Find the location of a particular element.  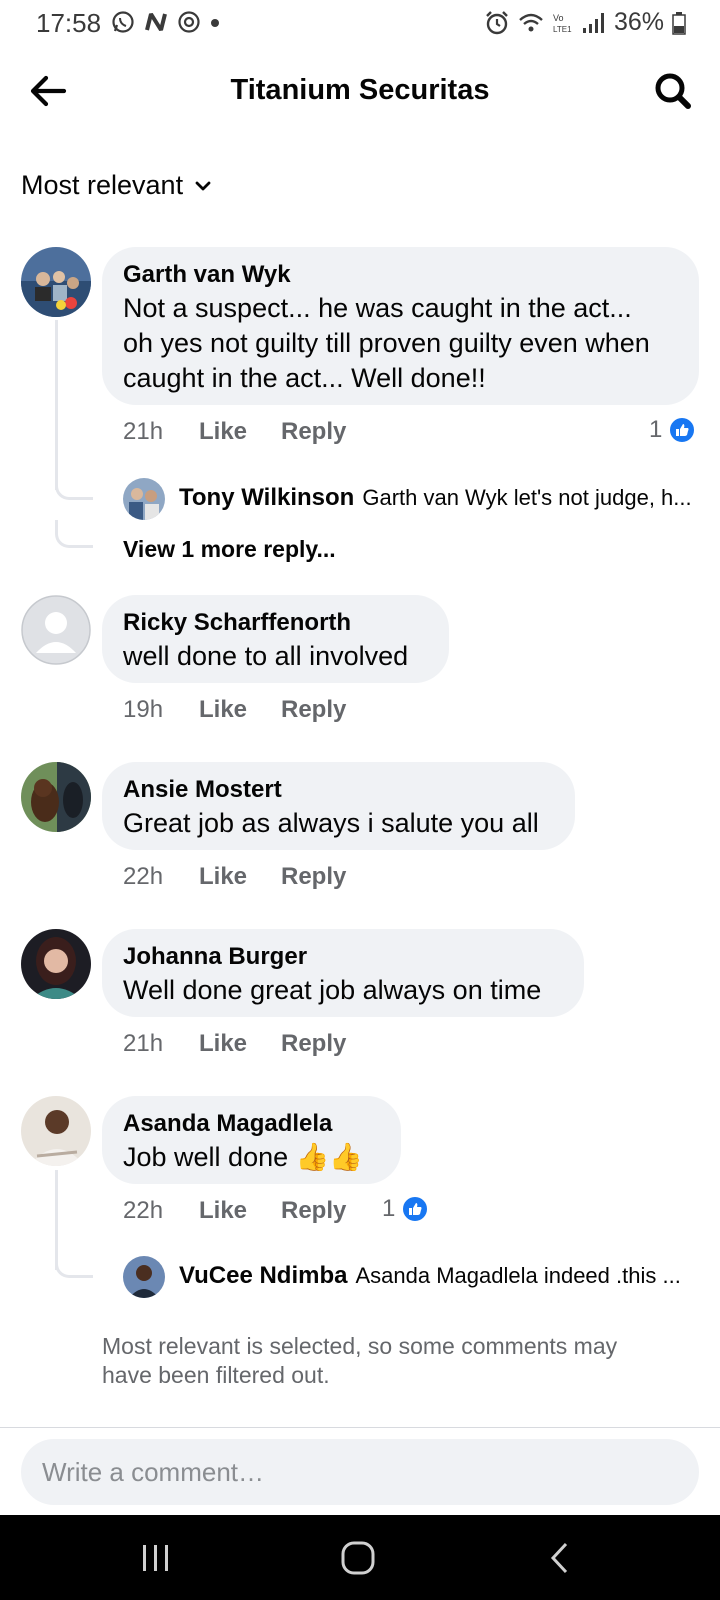

default-avatar-icon is located at coordinates (56, 630).